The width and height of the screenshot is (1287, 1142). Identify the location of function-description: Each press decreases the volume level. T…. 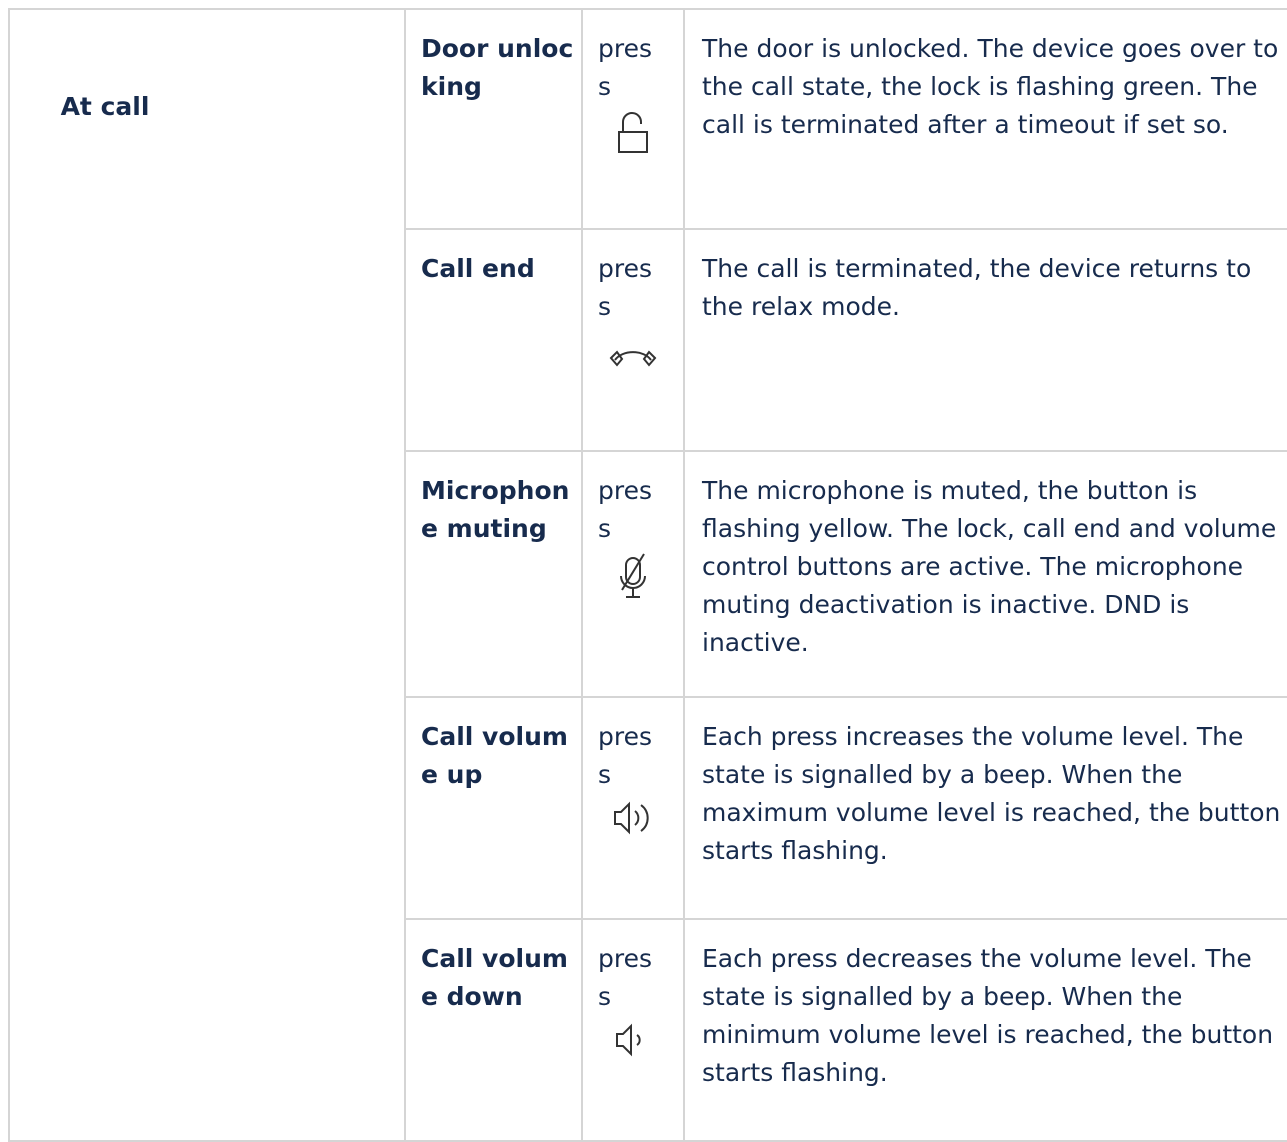
(985, 1030).